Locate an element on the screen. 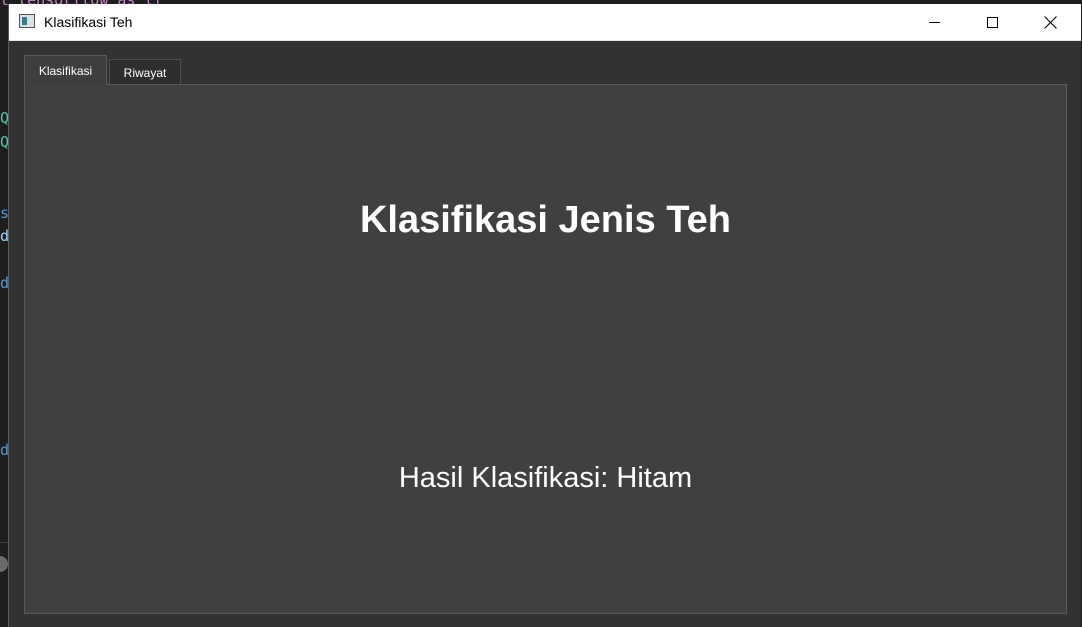 This screenshot has width=1082, height=627. classification-result-label: Hasil Klasifikasi: Hitam is located at coordinates (545, 478).